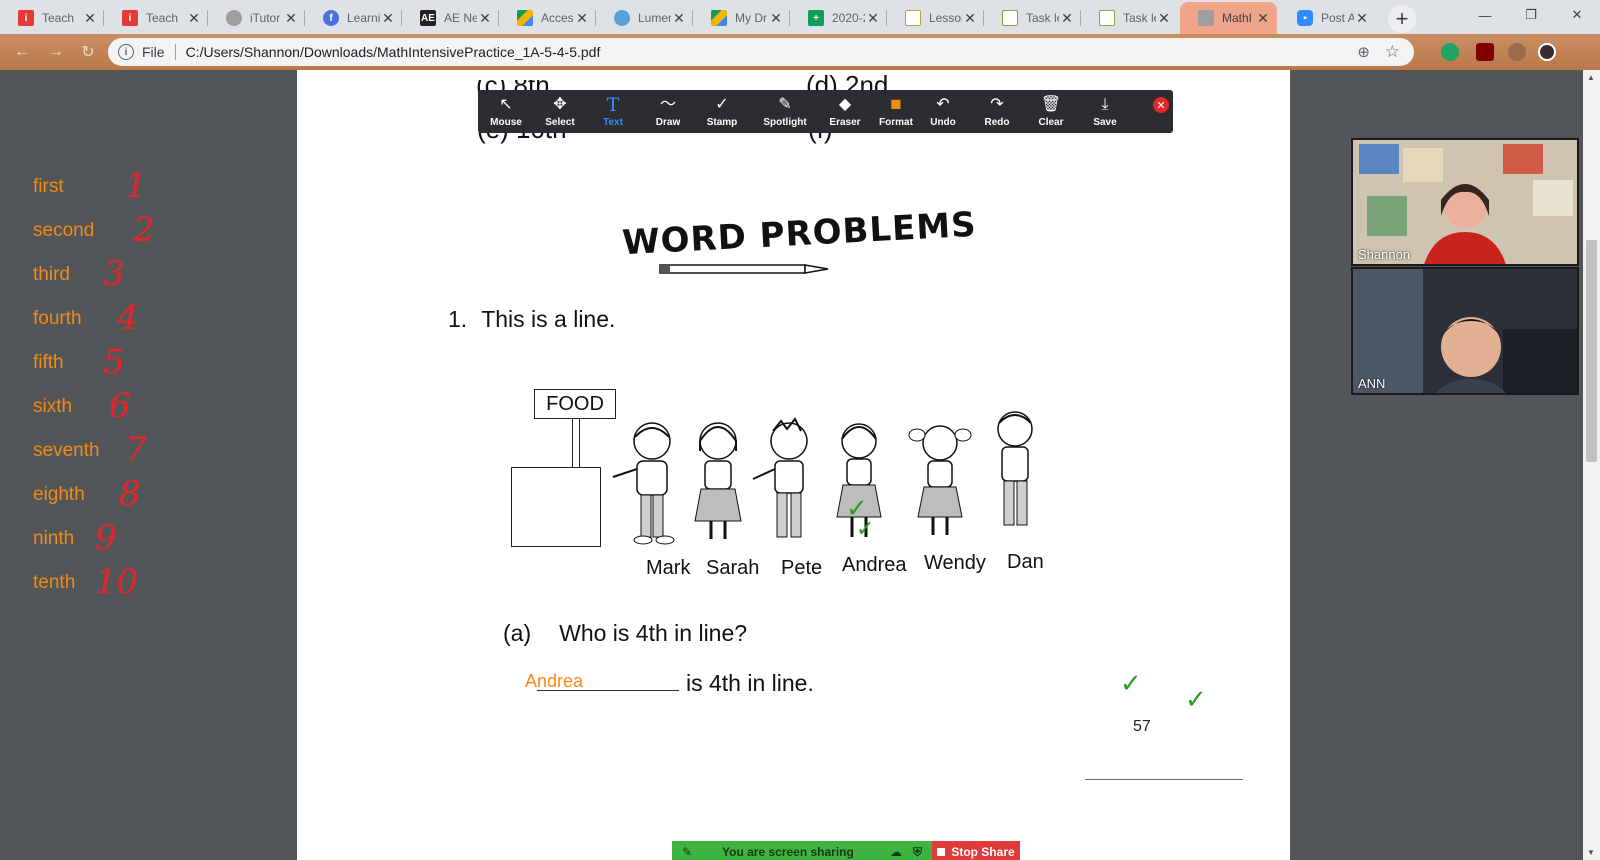 Image resolution: width=1600 pixels, height=860 pixels. I want to click on bookmark-star-icon: ☆, so click(1392, 52).